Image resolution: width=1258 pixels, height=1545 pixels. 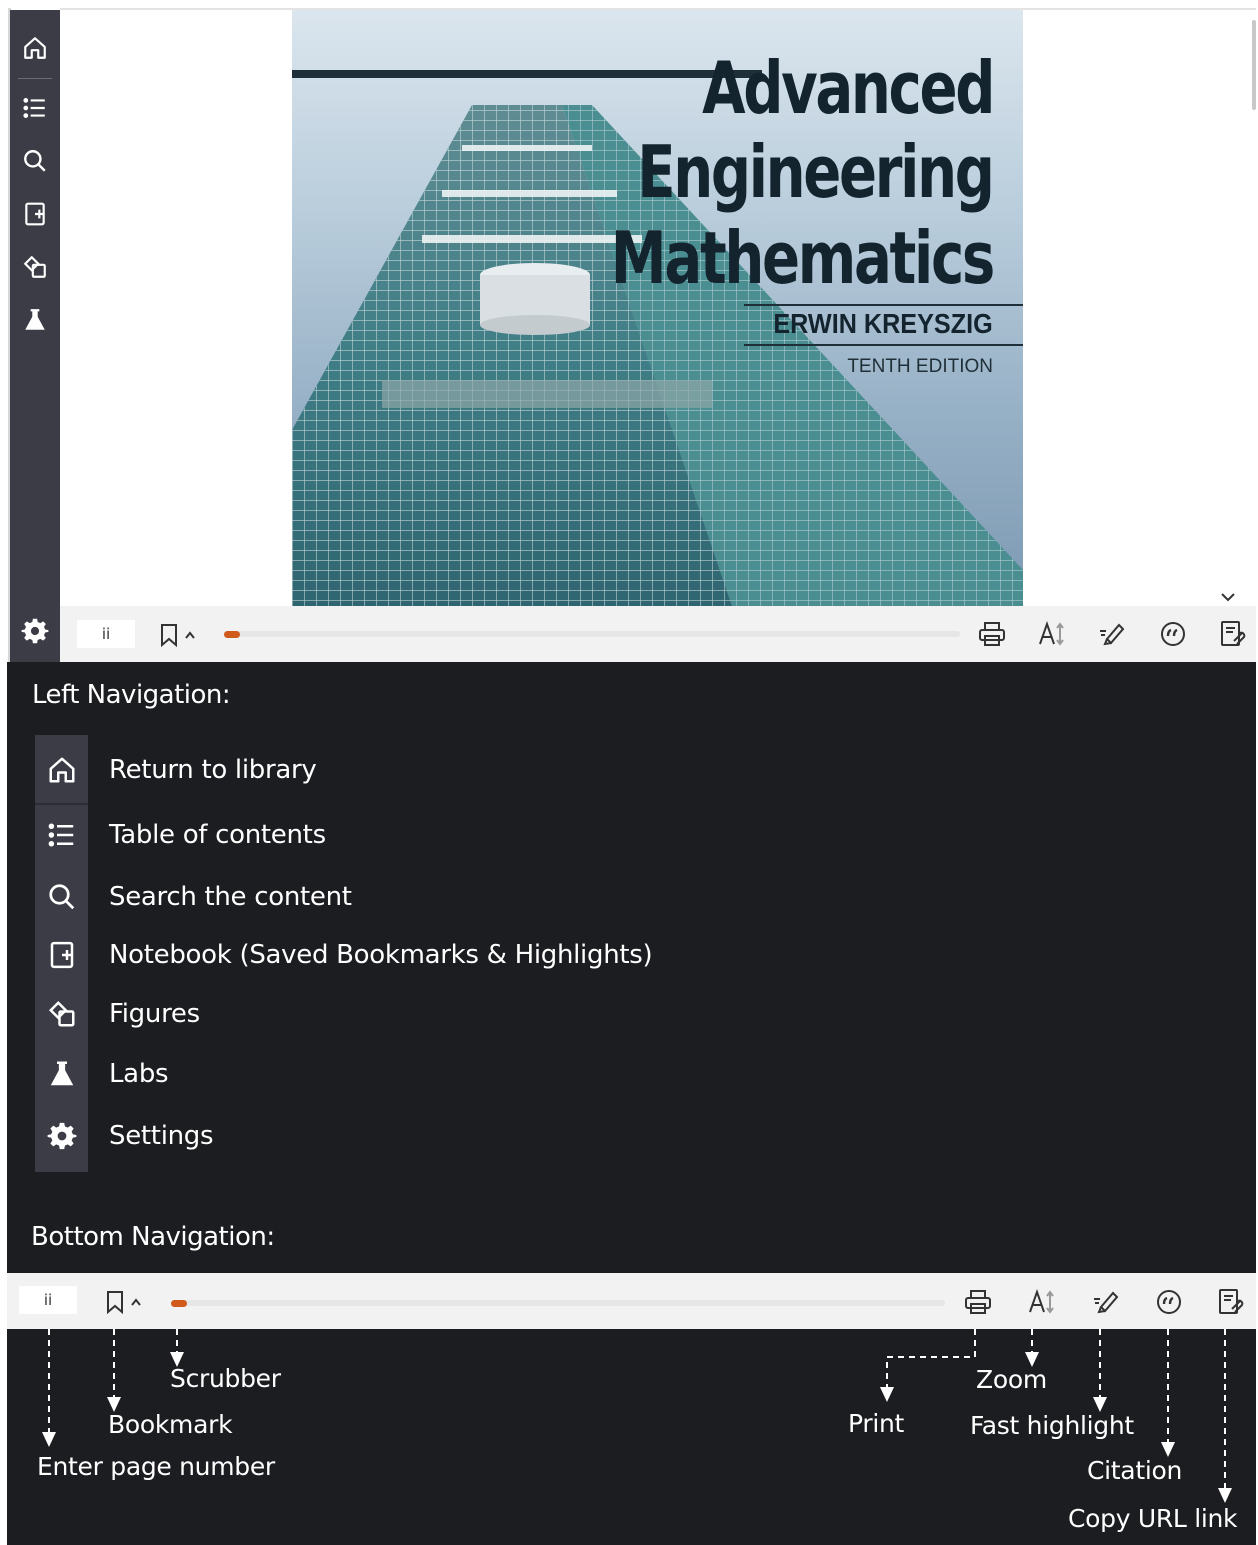 I want to click on cover-author: ERWIN KREYSZIG, so click(x=883, y=323).